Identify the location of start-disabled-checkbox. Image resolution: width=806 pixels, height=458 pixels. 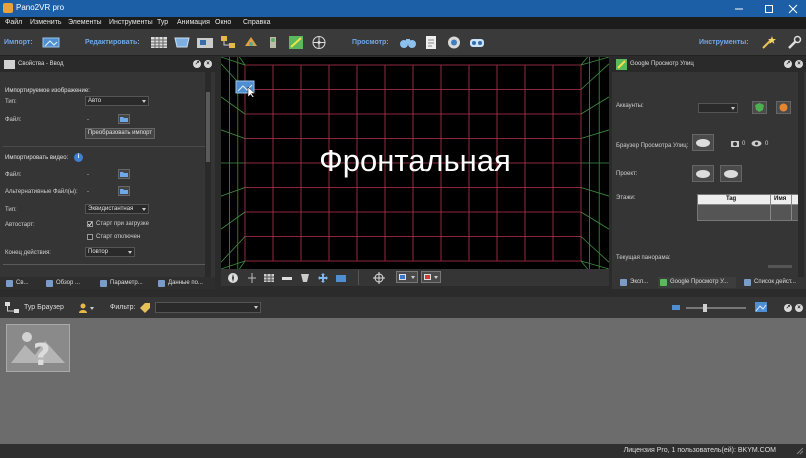
(90, 237).